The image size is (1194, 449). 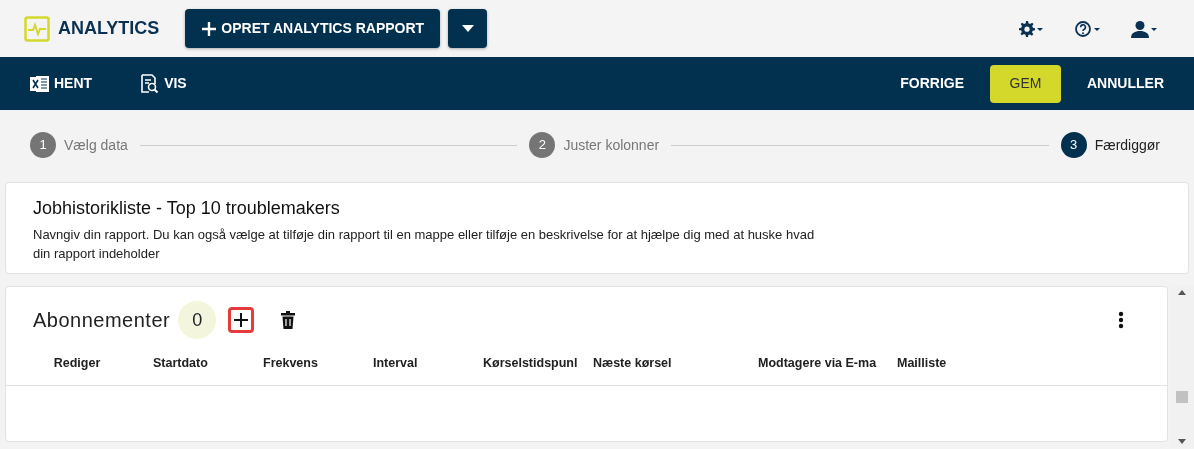 What do you see at coordinates (150, 83) in the screenshot?
I see `document-search-icon` at bounding box center [150, 83].